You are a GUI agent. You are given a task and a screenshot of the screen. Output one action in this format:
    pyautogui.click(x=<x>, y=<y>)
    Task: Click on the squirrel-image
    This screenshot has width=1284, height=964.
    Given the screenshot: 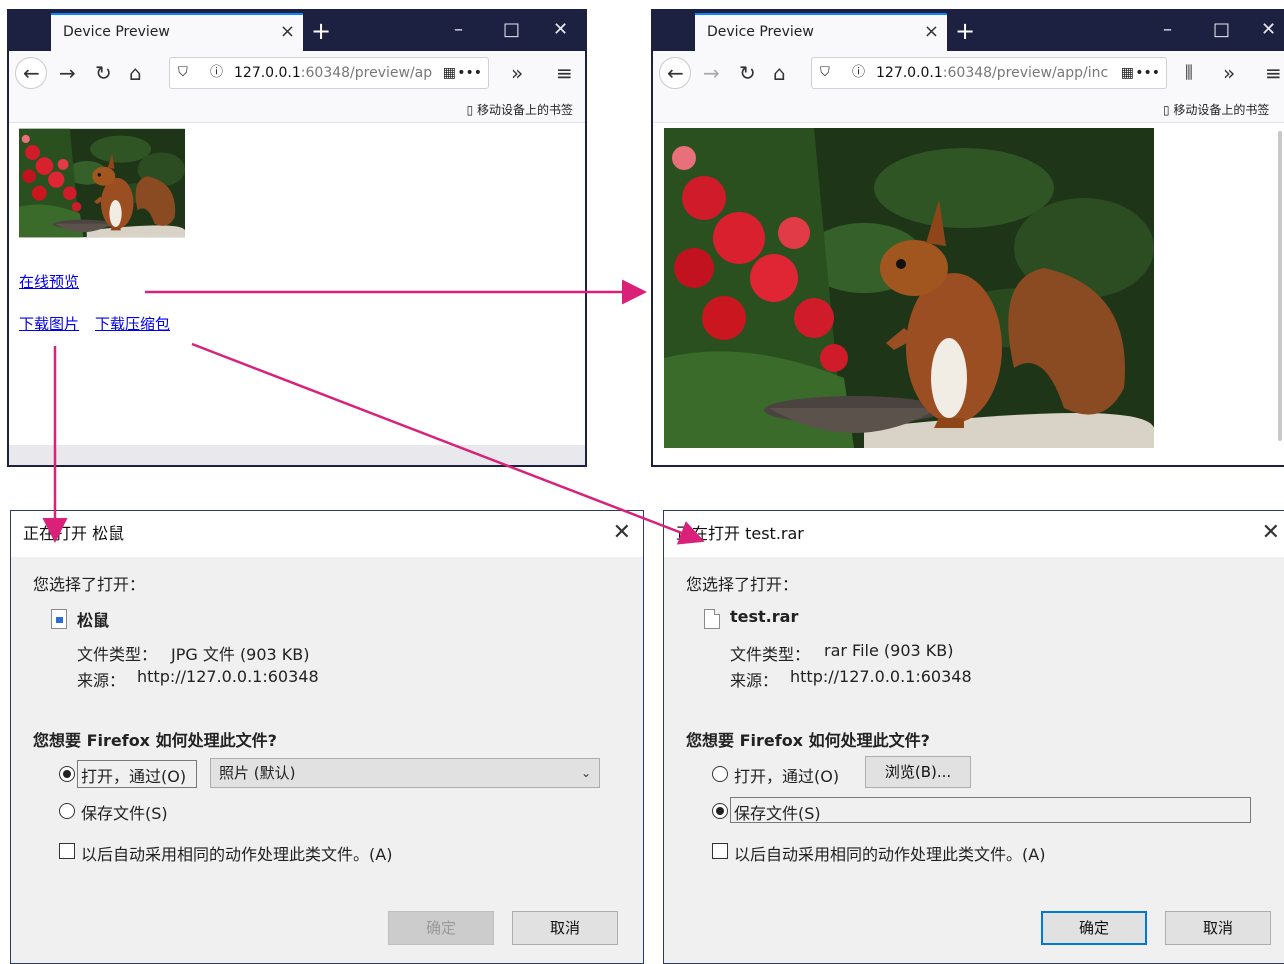 What is the action you would take?
    pyautogui.click(x=909, y=288)
    